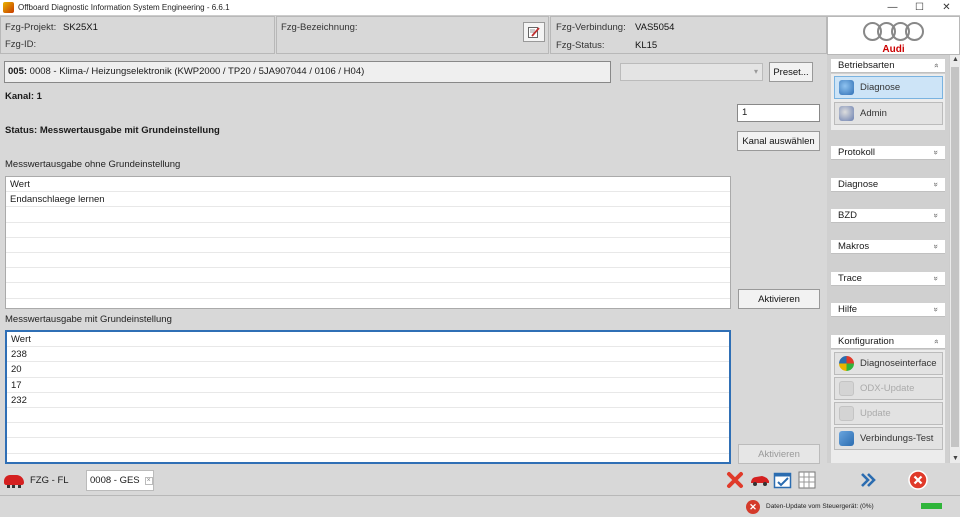 The image size is (960, 517). I want to click on kanal-auswaehlen-button: Kanal auswählen, so click(778, 141).